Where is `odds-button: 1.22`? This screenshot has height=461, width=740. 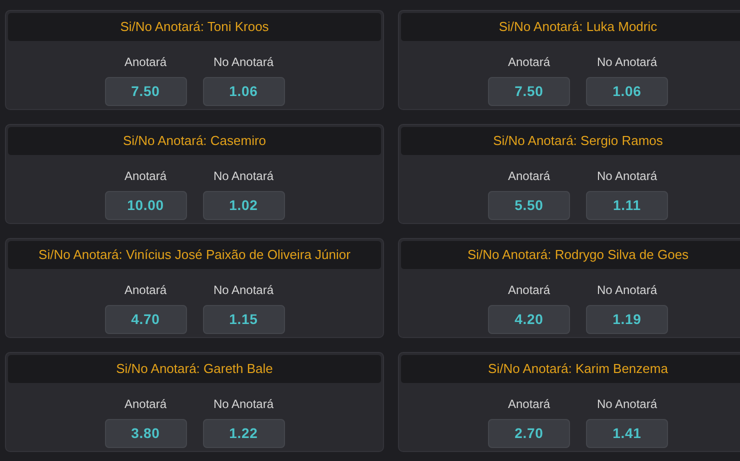 odds-button: 1.22 is located at coordinates (243, 433).